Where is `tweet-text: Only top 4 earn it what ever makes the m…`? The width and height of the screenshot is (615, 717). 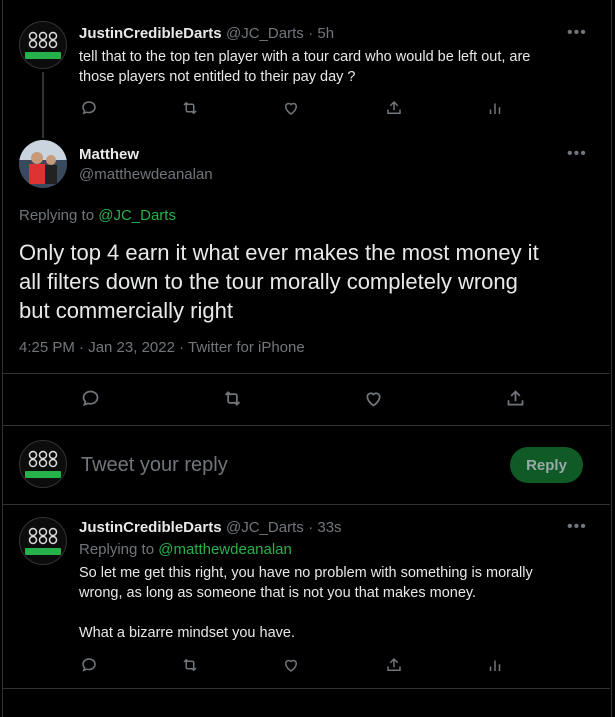
tweet-text: Only top 4 earn it what ever makes the m… is located at coordinates (279, 281).